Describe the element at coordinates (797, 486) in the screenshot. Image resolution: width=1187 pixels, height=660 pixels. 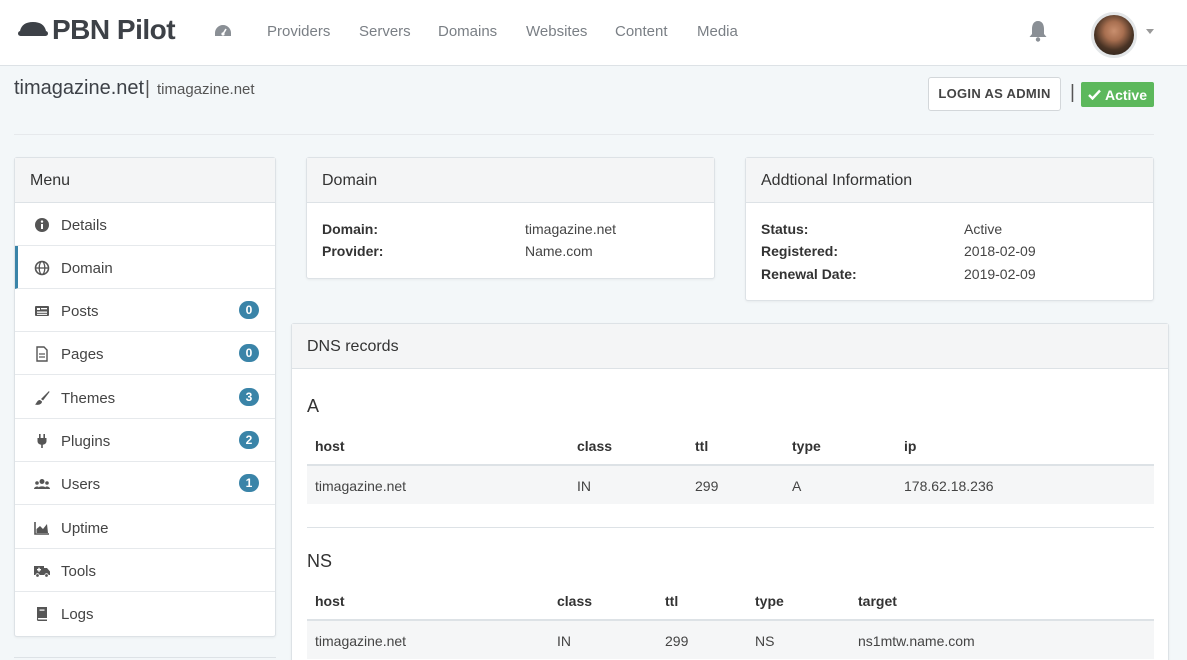
I see `cell-type: A` at that location.